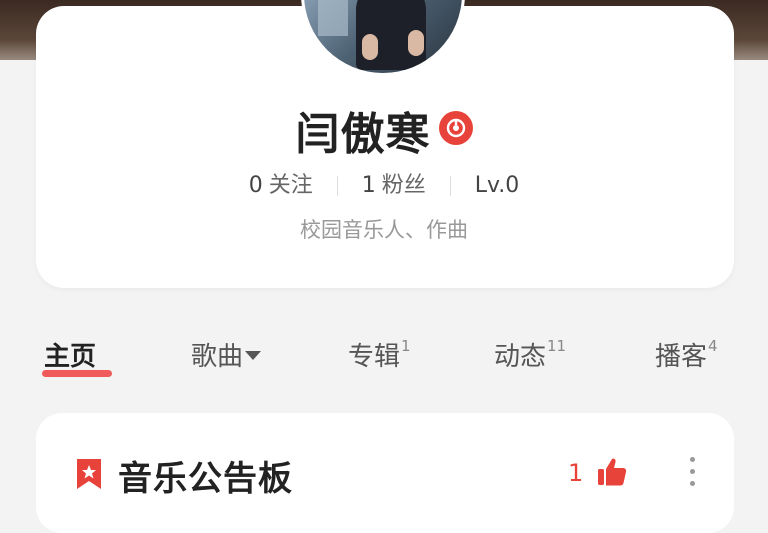  I want to click on stats-row: 0 关注 1 粉丝 Lv.0, so click(384, 183).